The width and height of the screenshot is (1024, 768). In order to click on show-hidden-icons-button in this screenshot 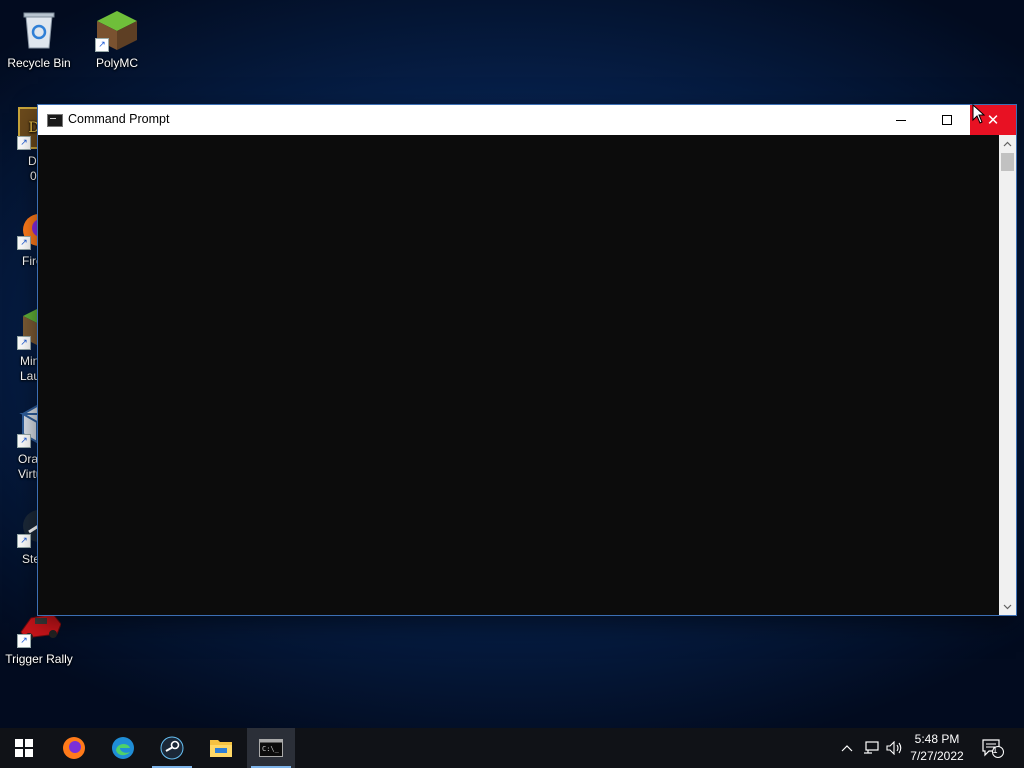, I will do `click(847, 748)`.